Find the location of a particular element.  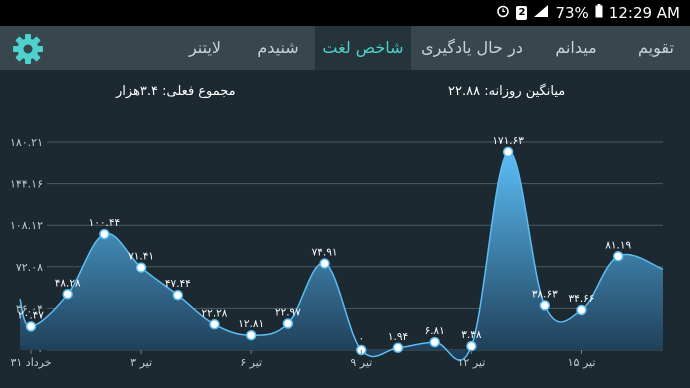

sim-icon: 2 is located at coordinates (522, 13).